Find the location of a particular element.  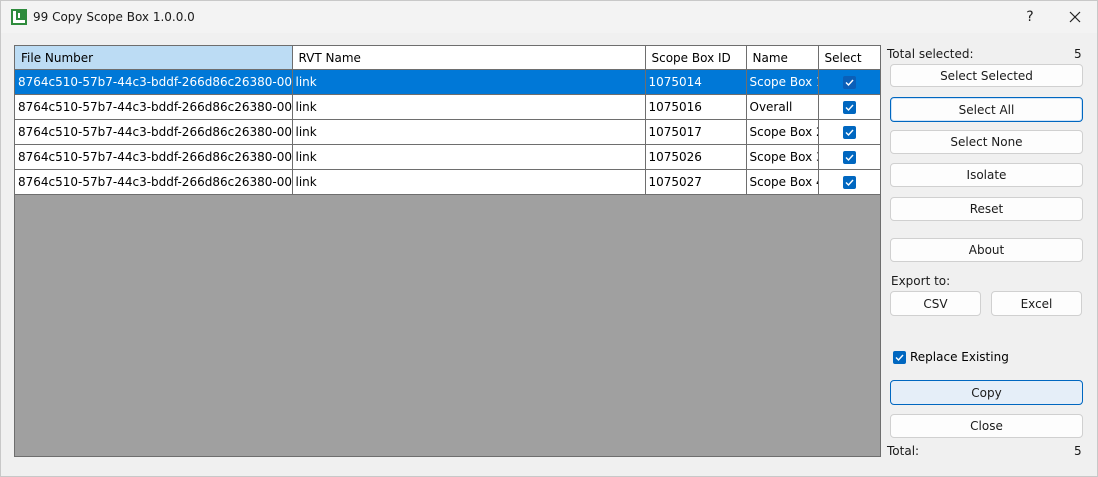

cell-scope-box-id: 1075027 is located at coordinates (696, 182).